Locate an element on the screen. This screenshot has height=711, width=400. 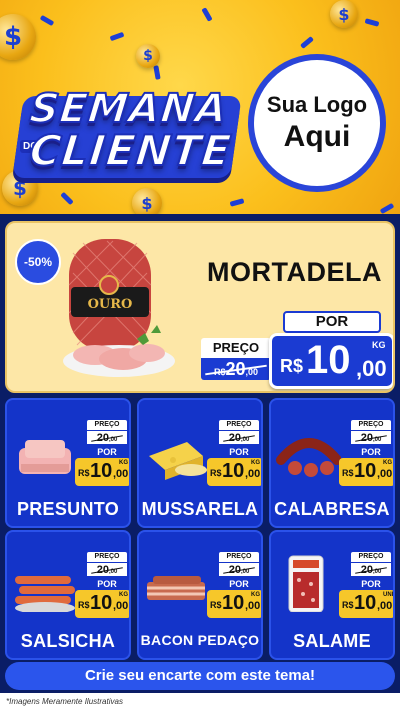
product-name: PRESUNTO is located at coordinates (68, 509).